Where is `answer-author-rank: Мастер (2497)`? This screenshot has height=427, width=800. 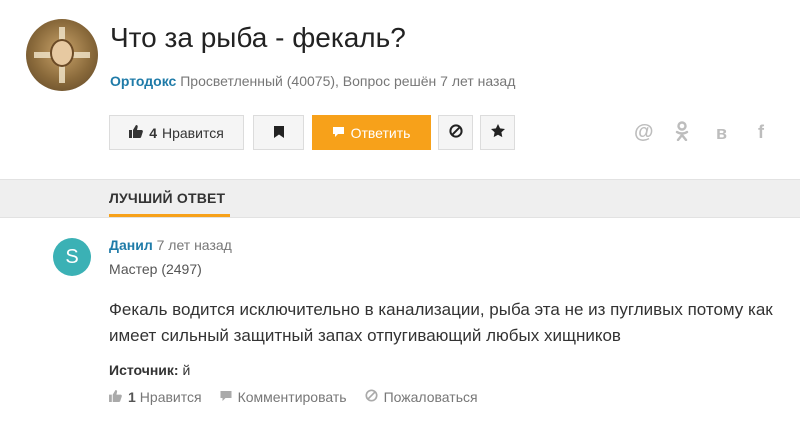
answer-author-rank: Мастер (2497) is located at coordinates (155, 269).